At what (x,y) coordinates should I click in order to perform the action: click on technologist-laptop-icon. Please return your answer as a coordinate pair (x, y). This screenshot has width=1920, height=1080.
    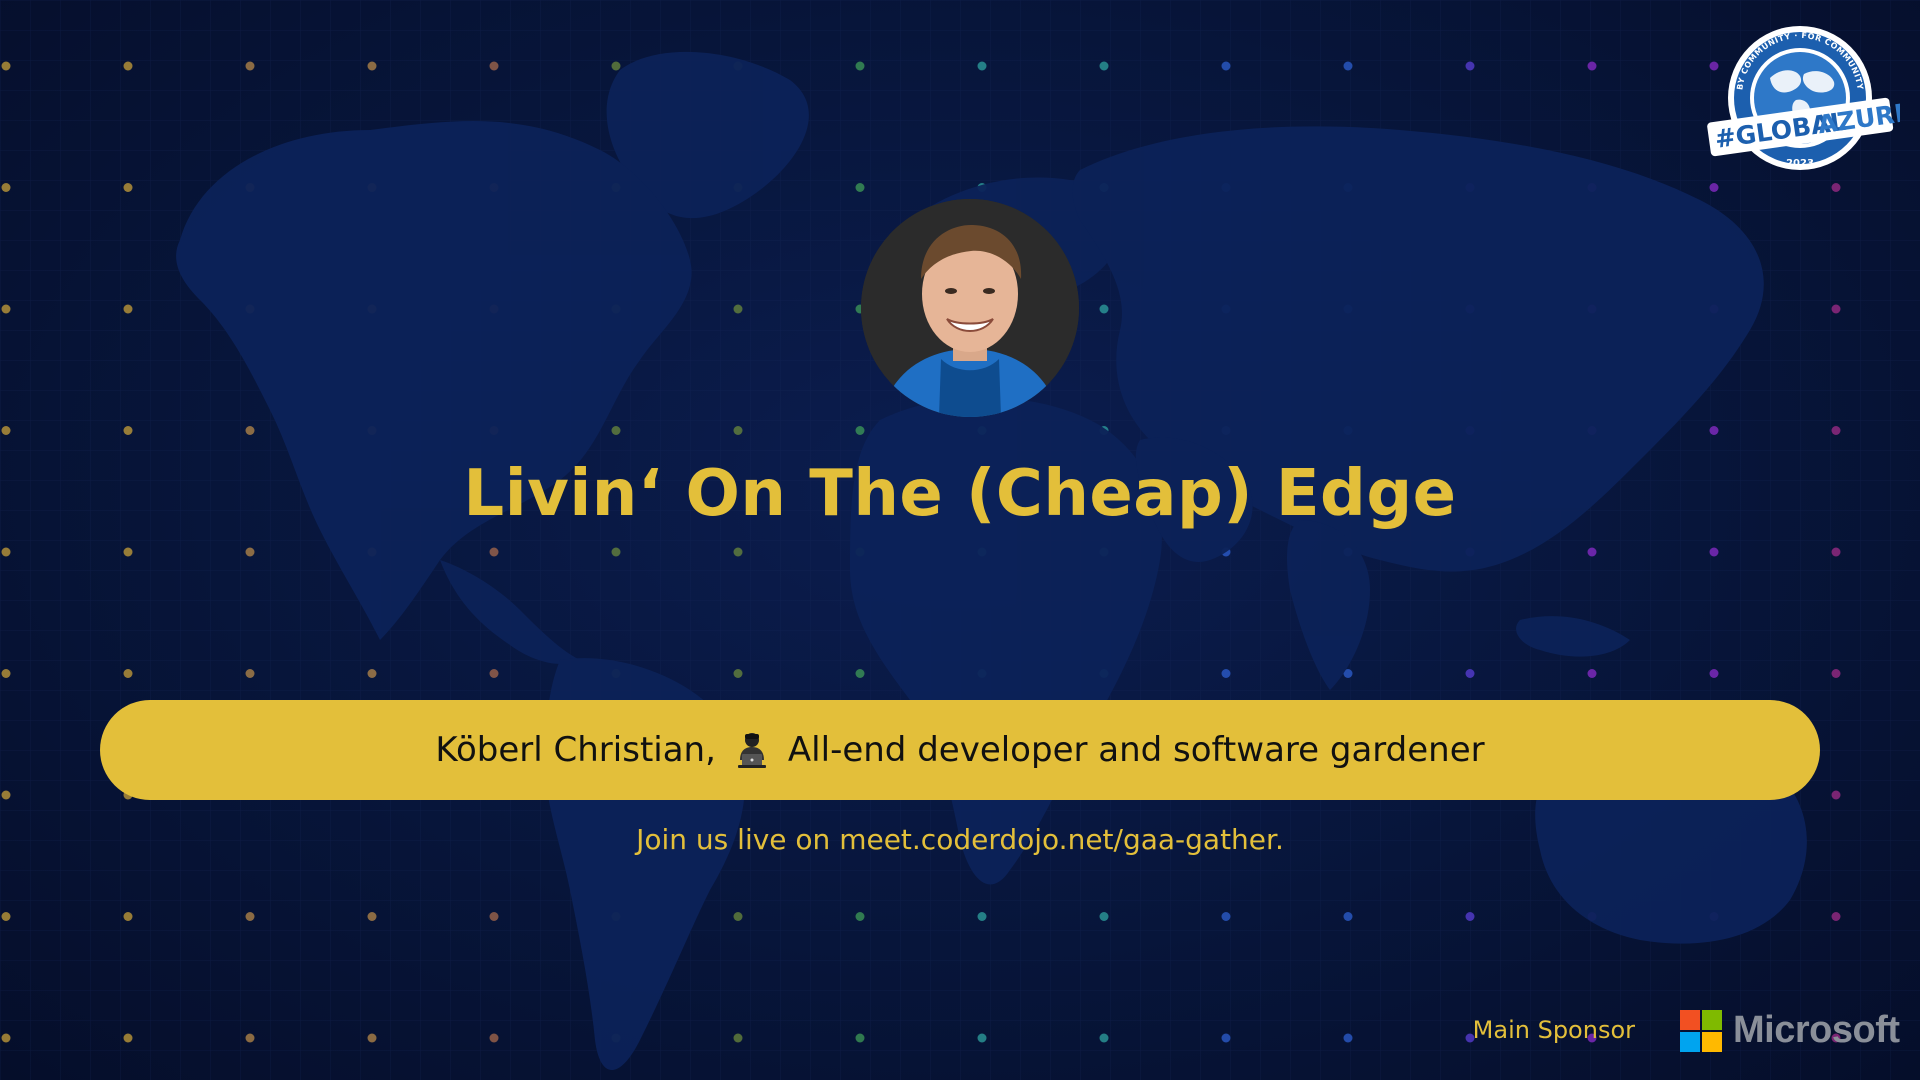
    Looking at the image, I should click on (751, 750).